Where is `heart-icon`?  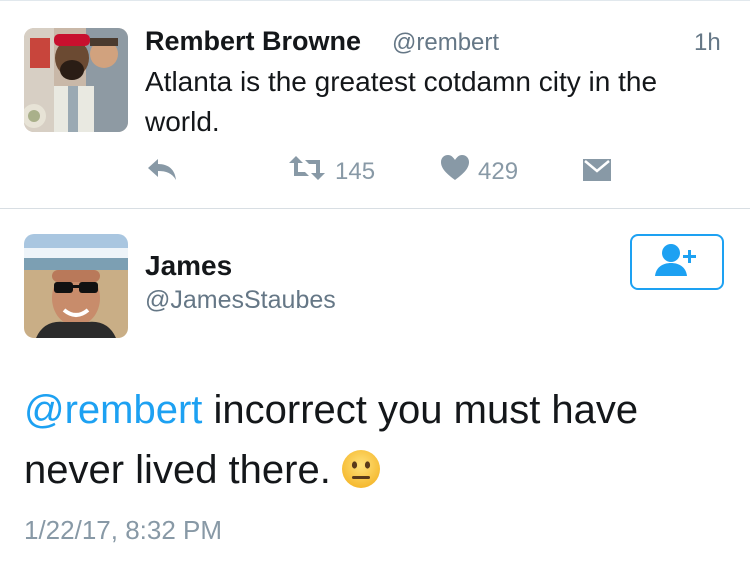 heart-icon is located at coordinates (455, 171).